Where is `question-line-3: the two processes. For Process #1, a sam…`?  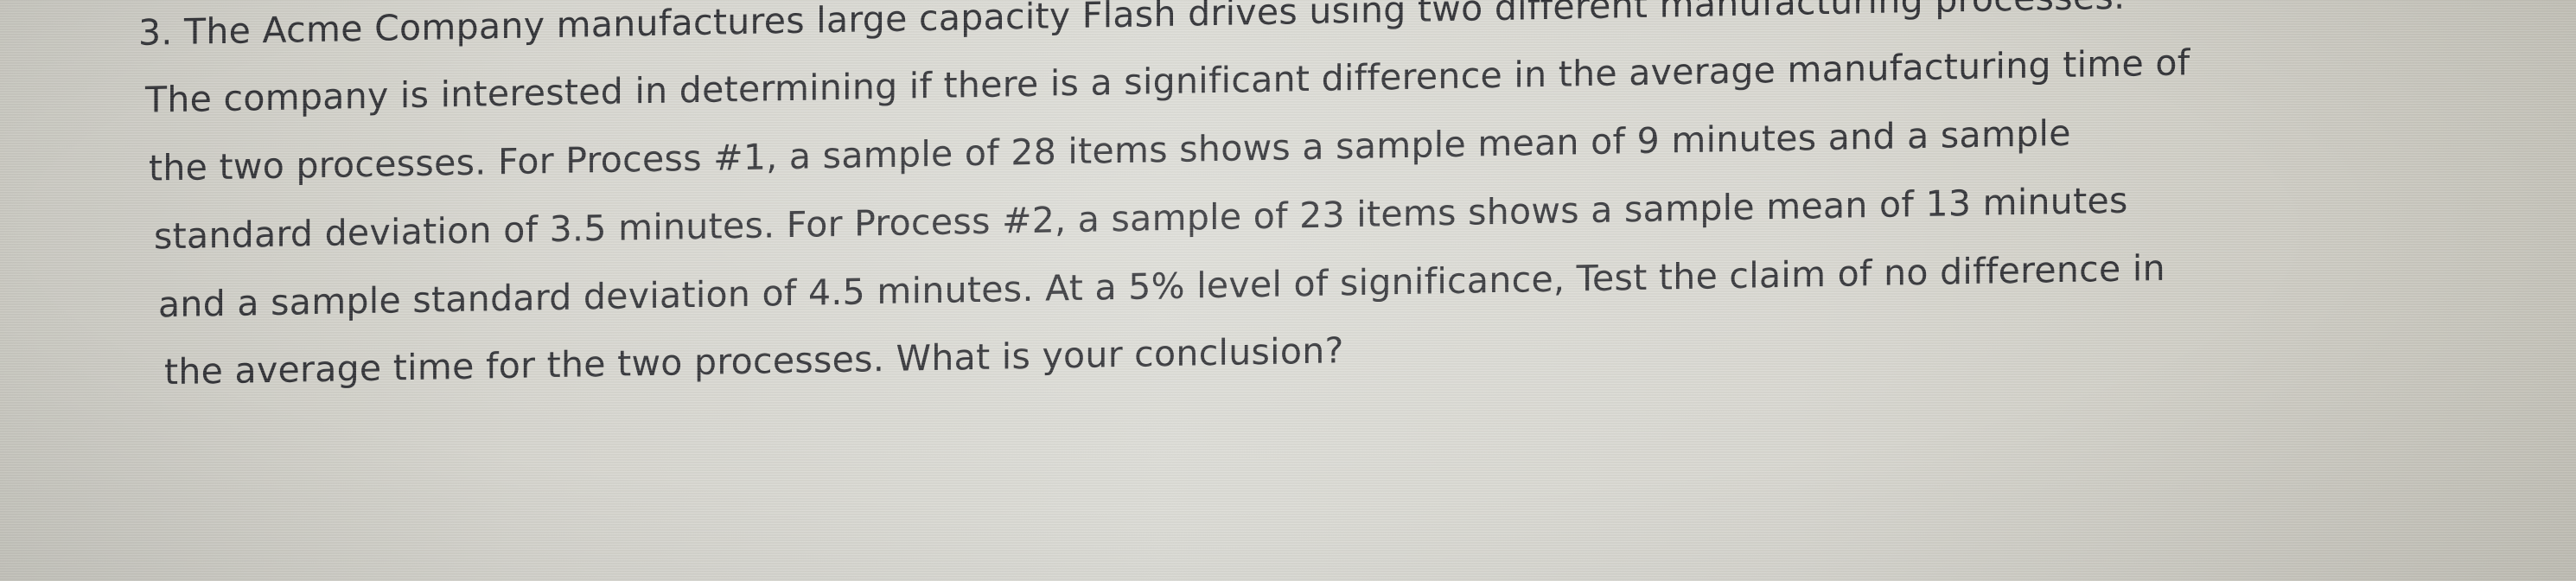 question-line-3: the two processes. For Process #1, a sam… is located at coordinates (1110, 150).